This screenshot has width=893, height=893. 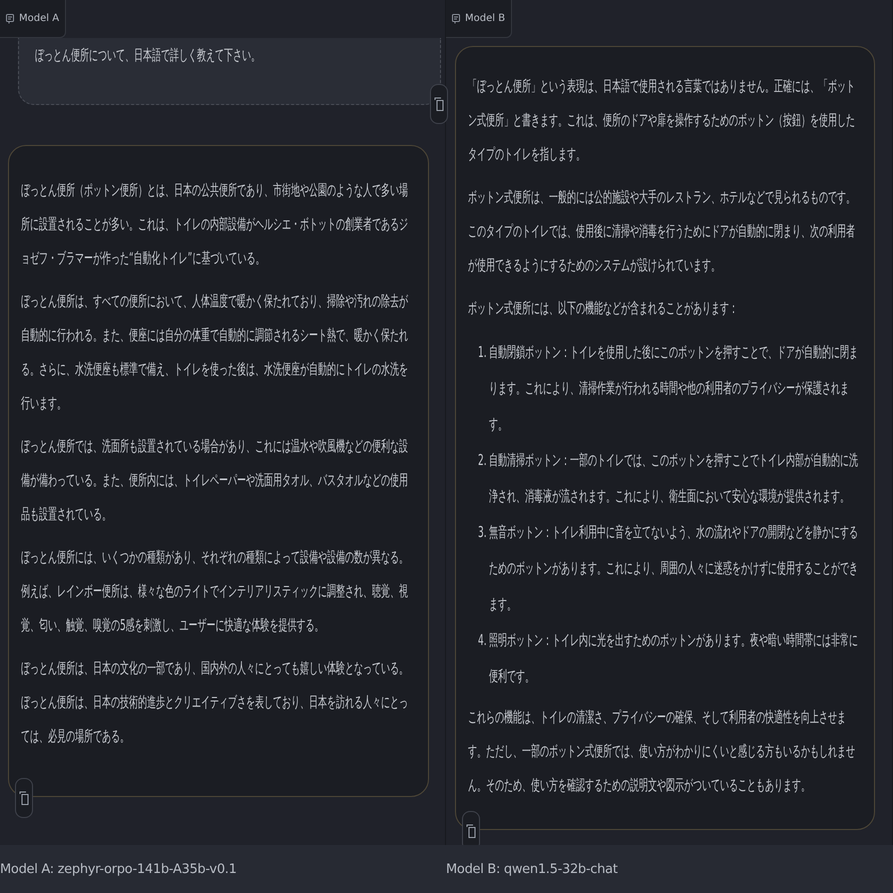 I want to click on list-number: 2., so click(x=483, y=460).